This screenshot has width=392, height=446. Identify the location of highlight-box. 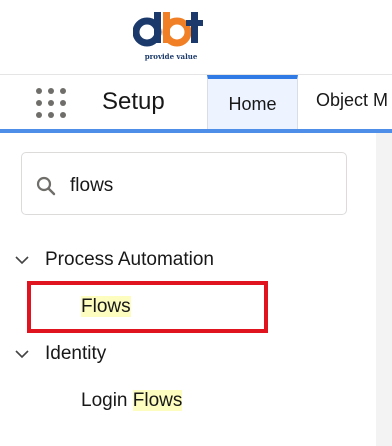
(147, 307).